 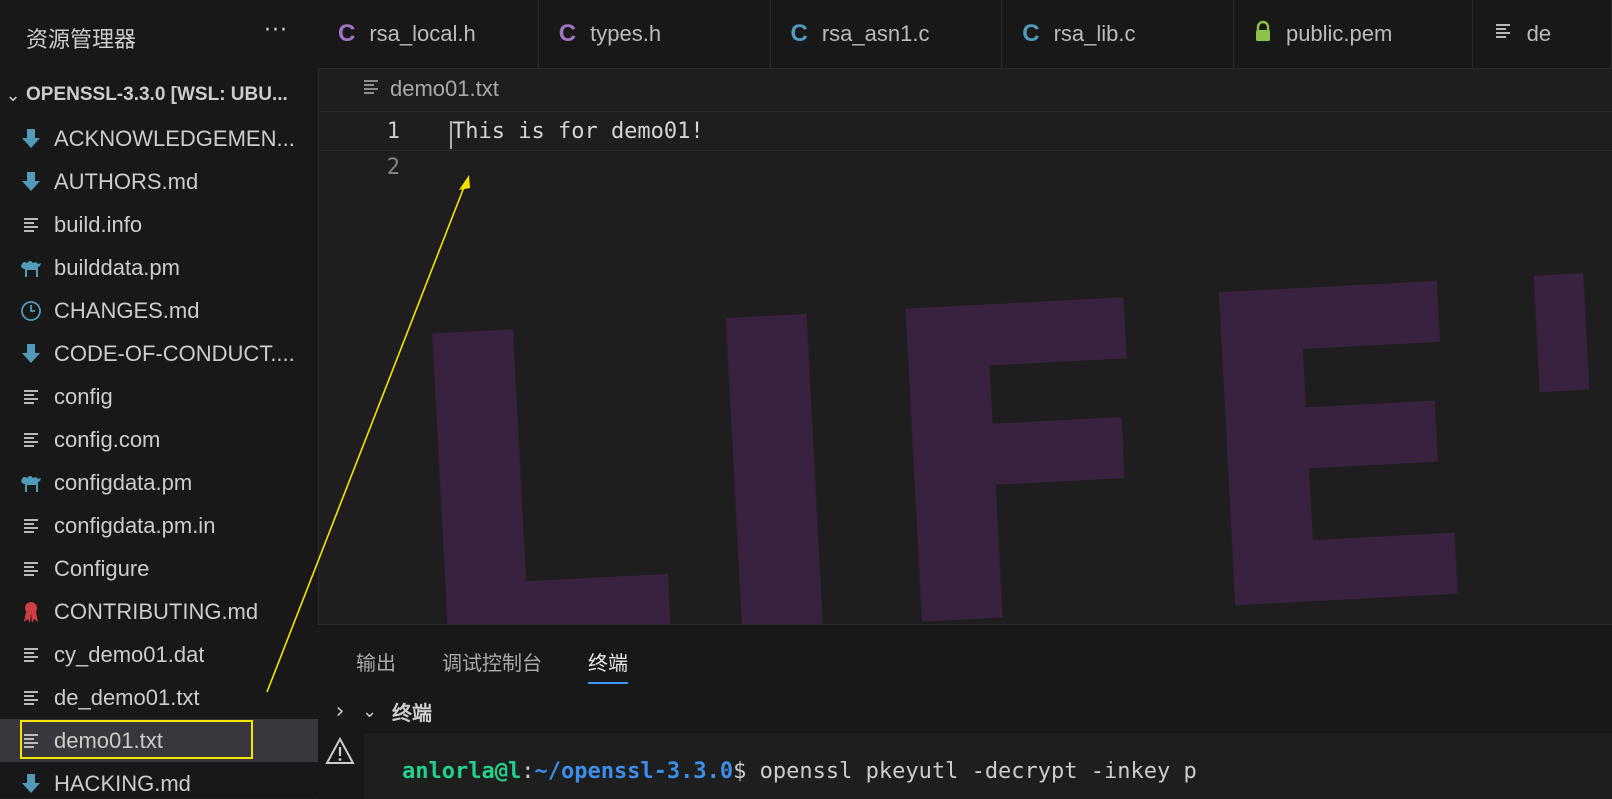 What do you see at coordinates (965, 131) in the screenshot?
I see `editor-line: 1 This is for demo01!` at bounding box center [965, 131].